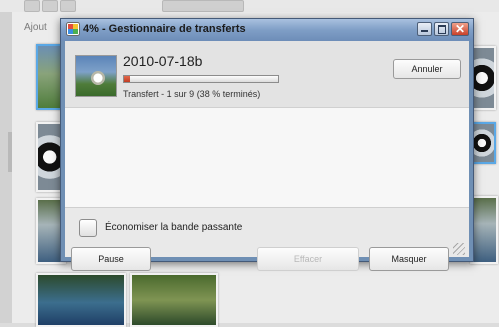 Image resolution: width=499 pixels, height=327 pixels. I want to click on dialog-title-bar: 4% - Gestionnaire de transferts ✕, so click(267, 30).